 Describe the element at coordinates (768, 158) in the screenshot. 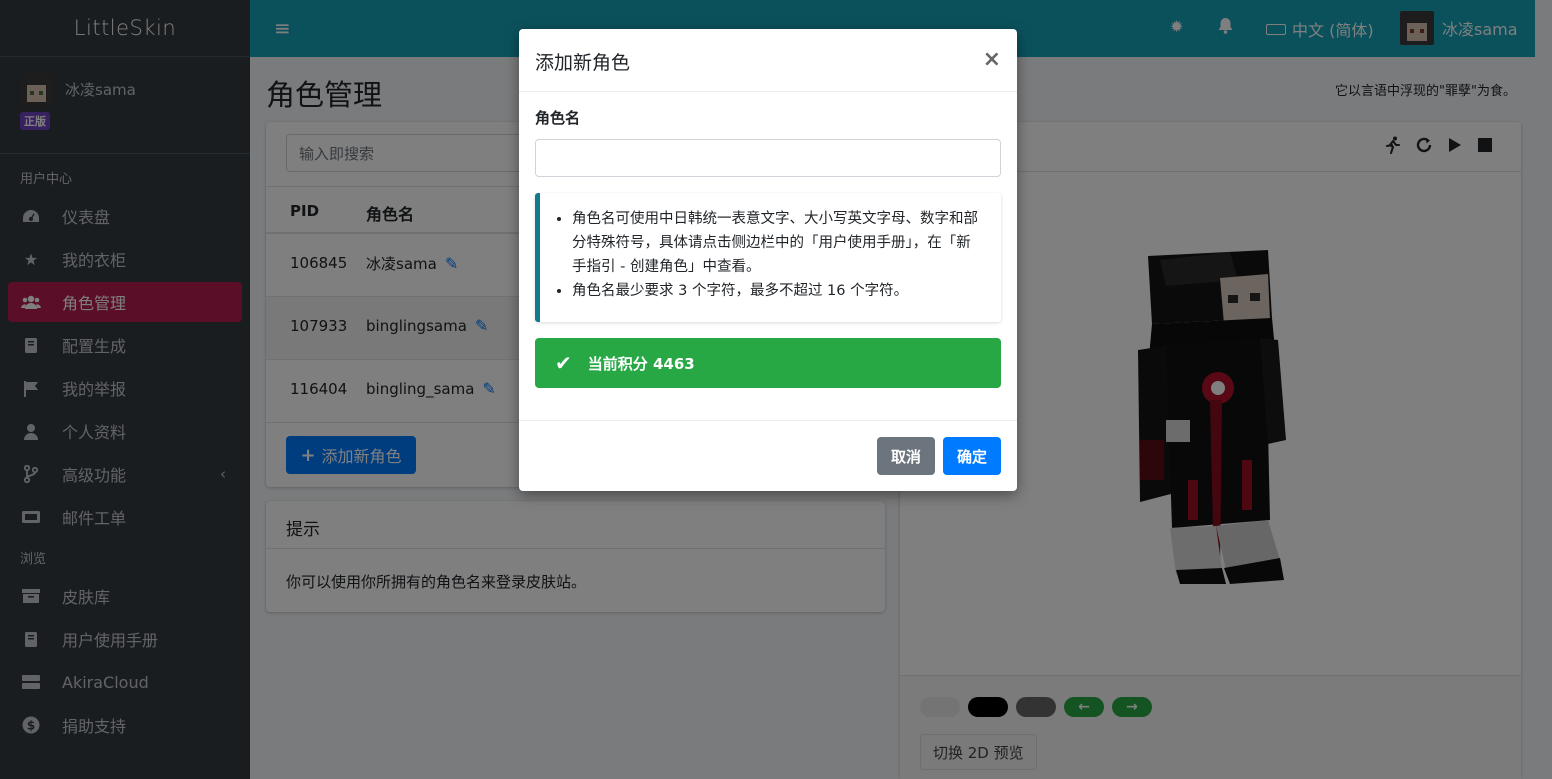

I see `player-name-input` at that location.